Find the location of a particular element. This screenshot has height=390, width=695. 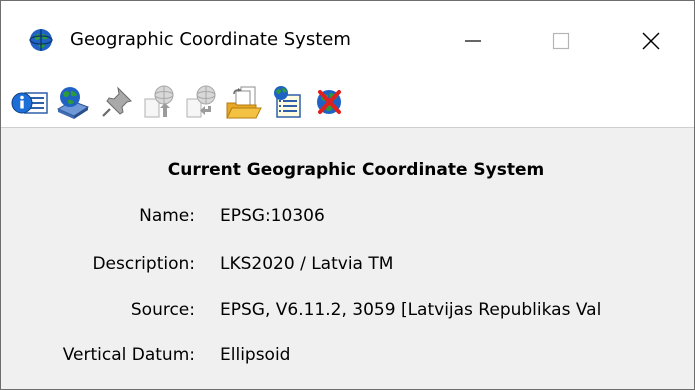

globe-library-icon is located at coordinates (73, 103).